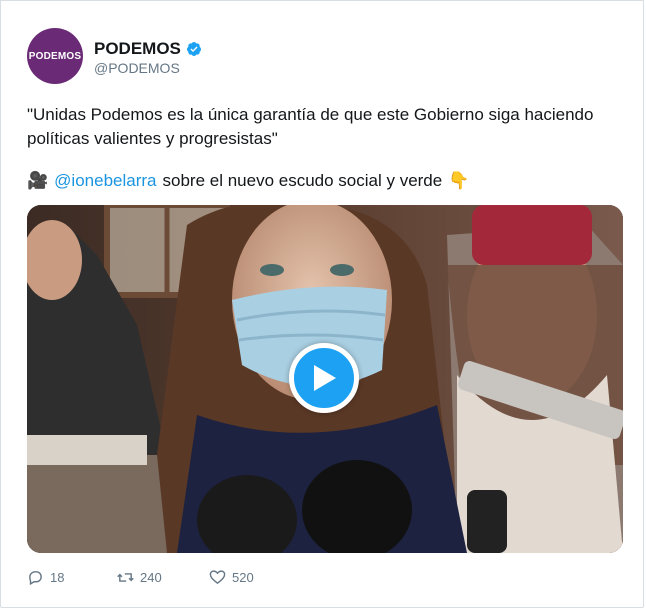 This screenshot has height=610, width=646. I want to click on pointing-emoji: 👇, so click(459, 180).